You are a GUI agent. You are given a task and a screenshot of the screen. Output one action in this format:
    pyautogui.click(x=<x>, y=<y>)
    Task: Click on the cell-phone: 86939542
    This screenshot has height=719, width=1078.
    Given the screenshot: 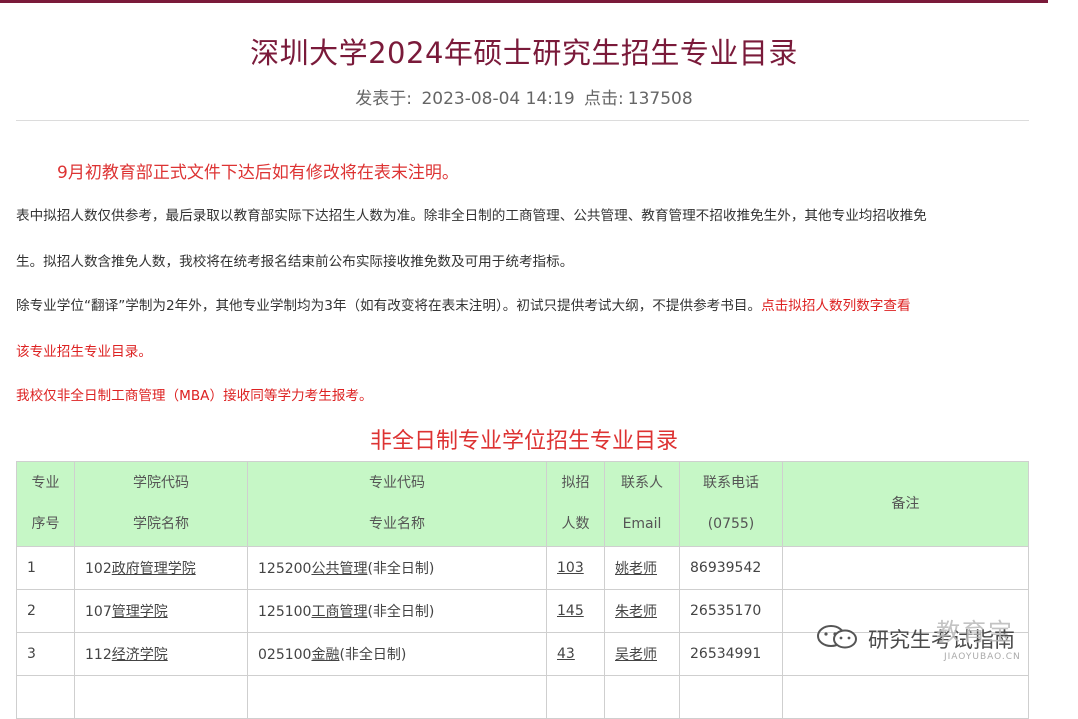 What is the action you would take?
    pyautogui.click(x=731, y=568)
    